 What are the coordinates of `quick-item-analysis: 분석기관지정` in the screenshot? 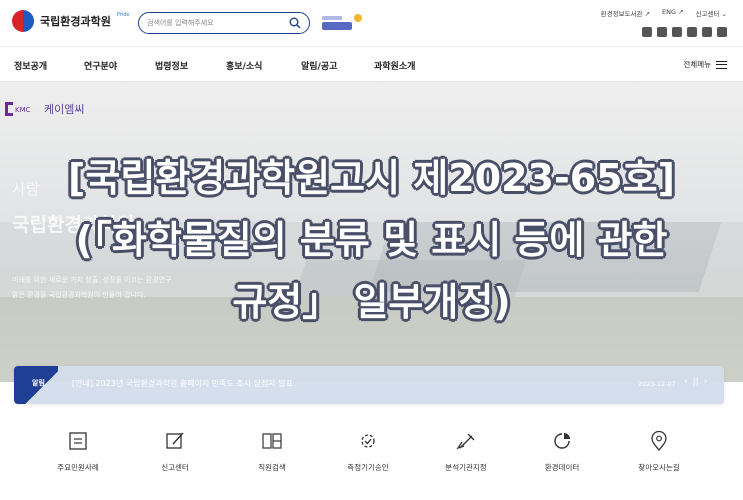 It's located at (466, 451).